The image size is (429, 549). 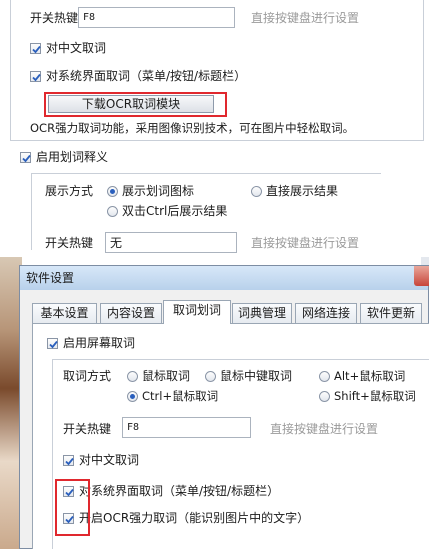 I want to click on tab-network-label: 网络连接, so click(x=325, y=313).